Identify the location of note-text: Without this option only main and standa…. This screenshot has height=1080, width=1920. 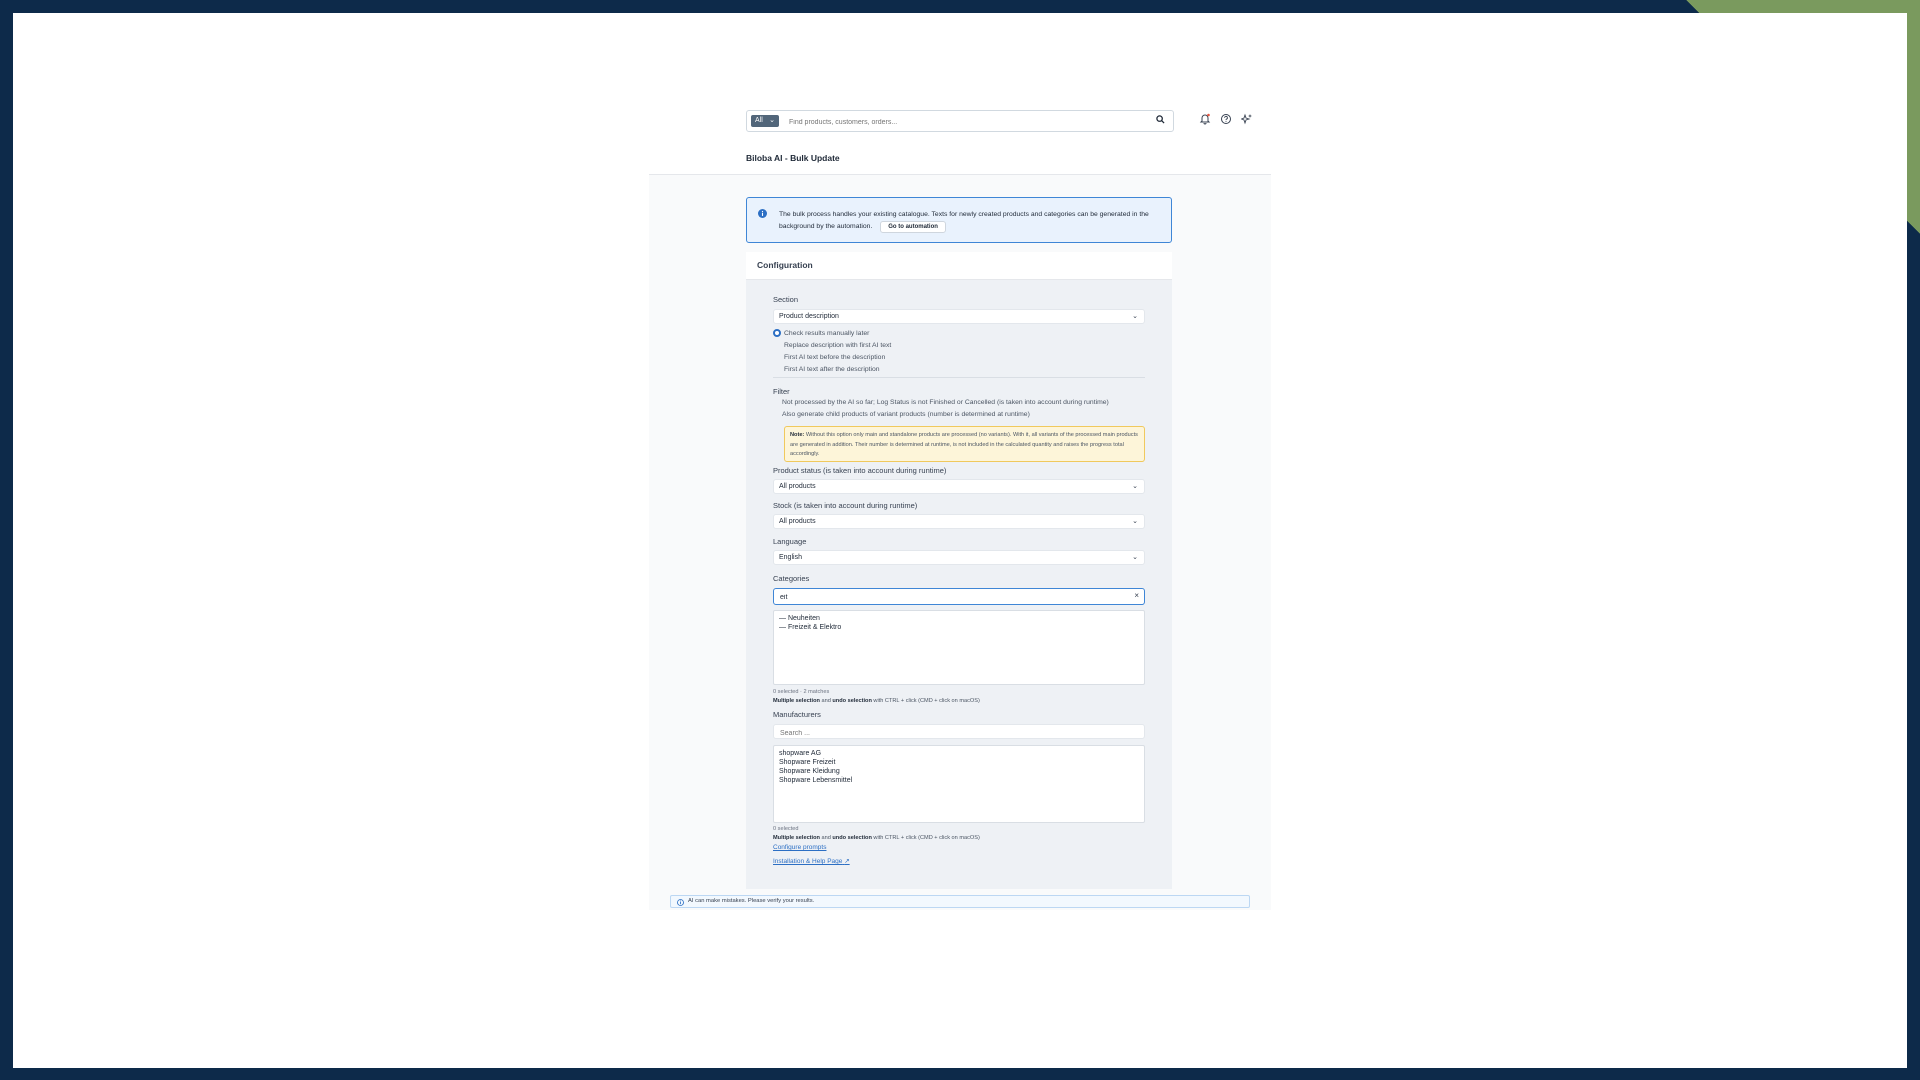
(964, 444).